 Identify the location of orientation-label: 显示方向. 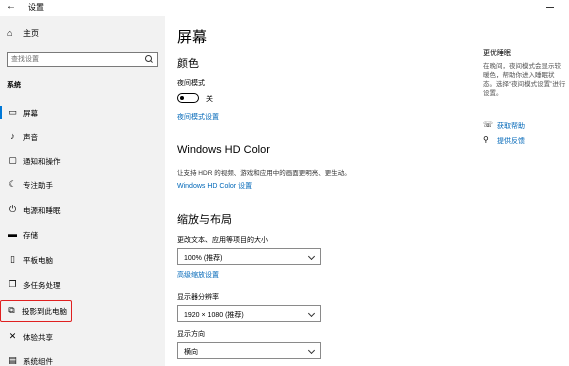
(191, 334).